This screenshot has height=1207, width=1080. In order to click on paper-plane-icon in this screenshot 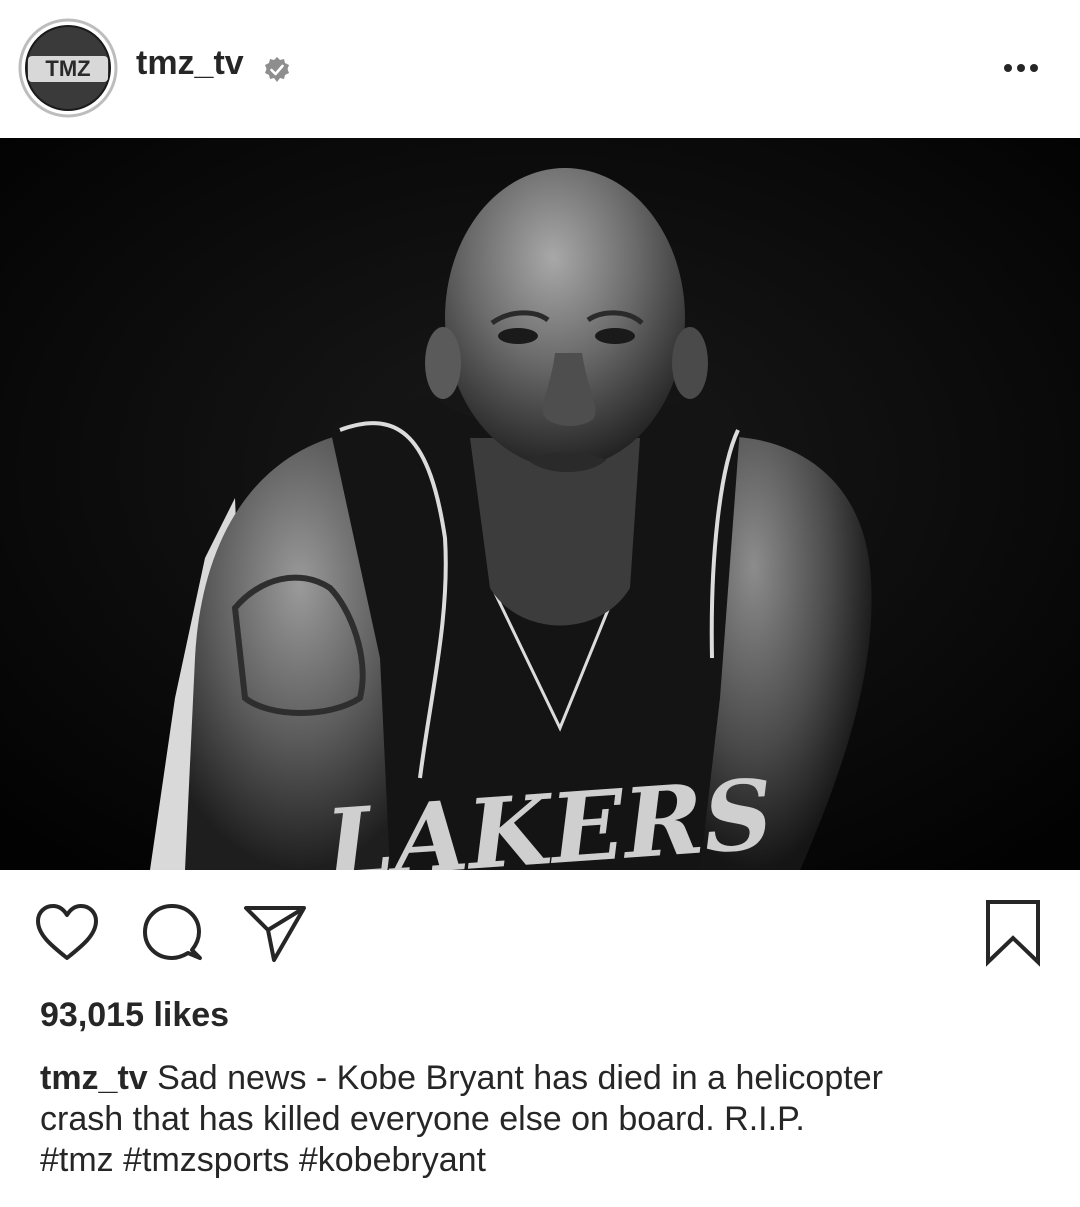, I will do `click(275, 933)`.